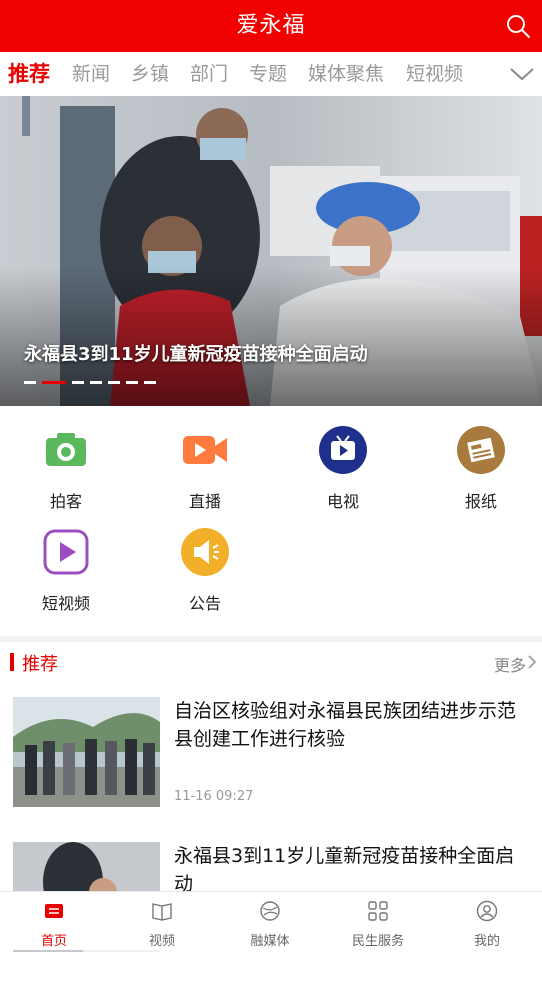 This screenshot has width=542, height=982. What do you see at coordinates (53, 941) in the screenshot?
I see `nav-label: 首页` at bounding box center [53, 941].